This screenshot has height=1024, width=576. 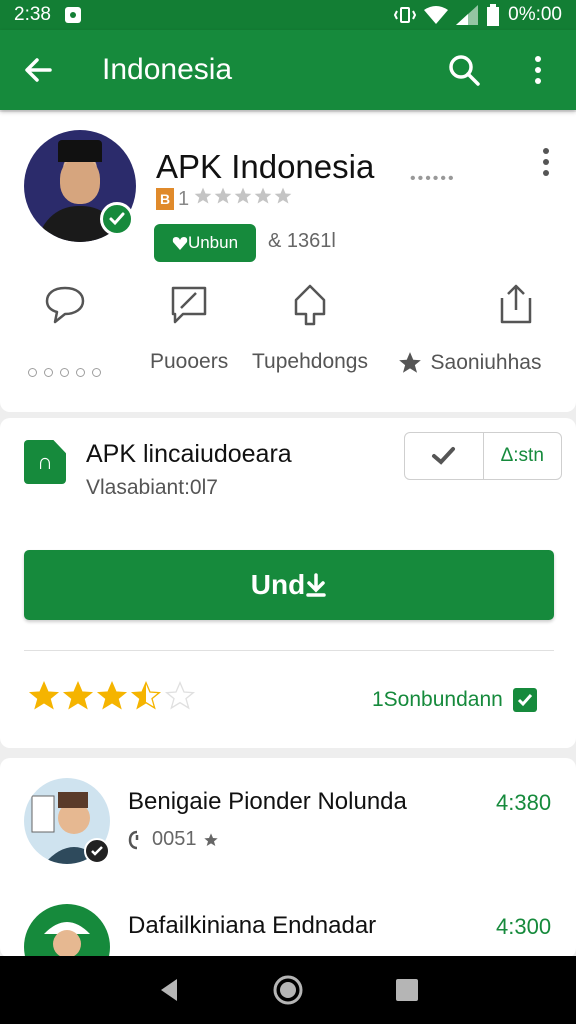 I want to click on edit-message-icon, so click(x=189, y=304).